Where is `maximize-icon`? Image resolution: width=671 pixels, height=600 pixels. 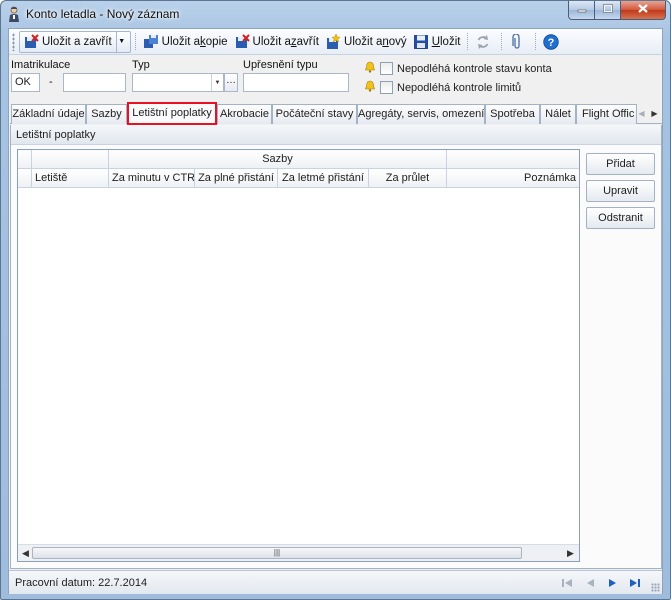 maximize-icon is located at coordinates (607, 10).